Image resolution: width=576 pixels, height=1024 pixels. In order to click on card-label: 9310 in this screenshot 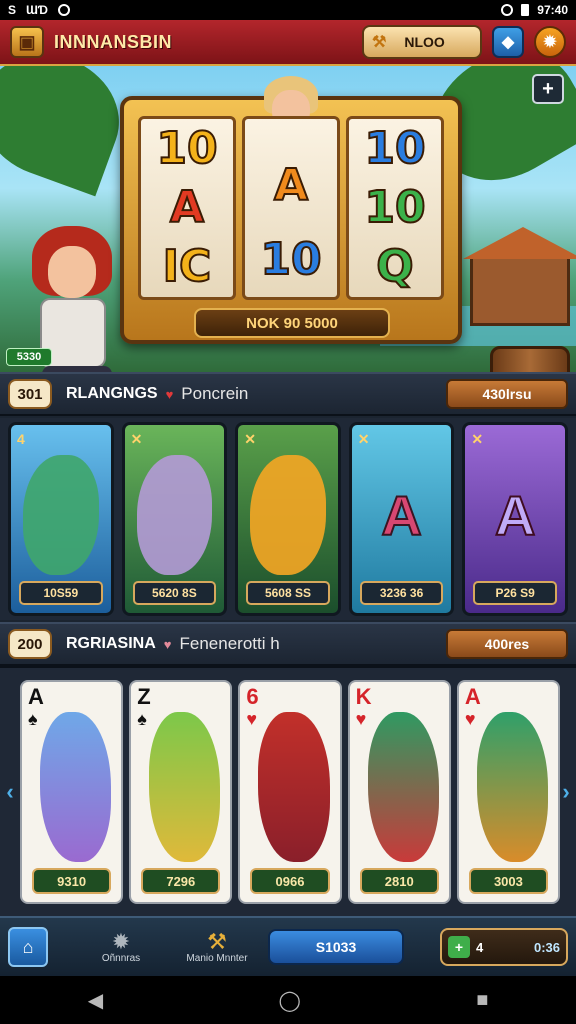, I will do `click(72, 881)`.